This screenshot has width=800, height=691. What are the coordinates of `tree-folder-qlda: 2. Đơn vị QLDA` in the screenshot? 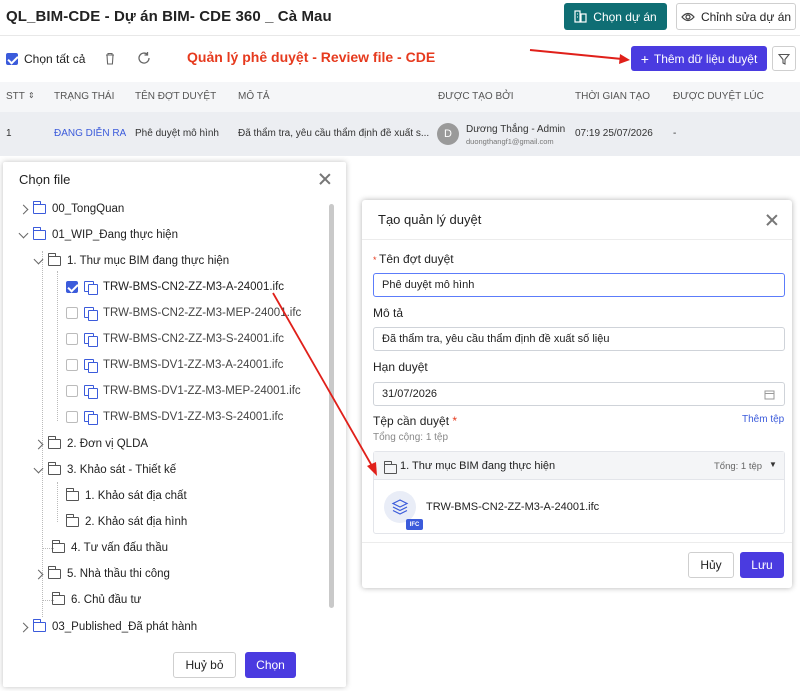 It's located at (91, 444).